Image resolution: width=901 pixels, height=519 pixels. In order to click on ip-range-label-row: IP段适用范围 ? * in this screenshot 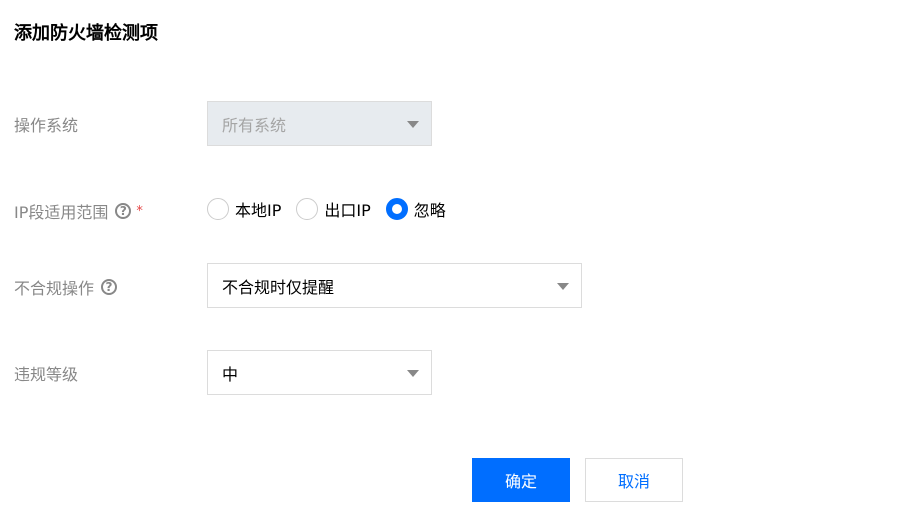, I will do `click(78, 211)`.